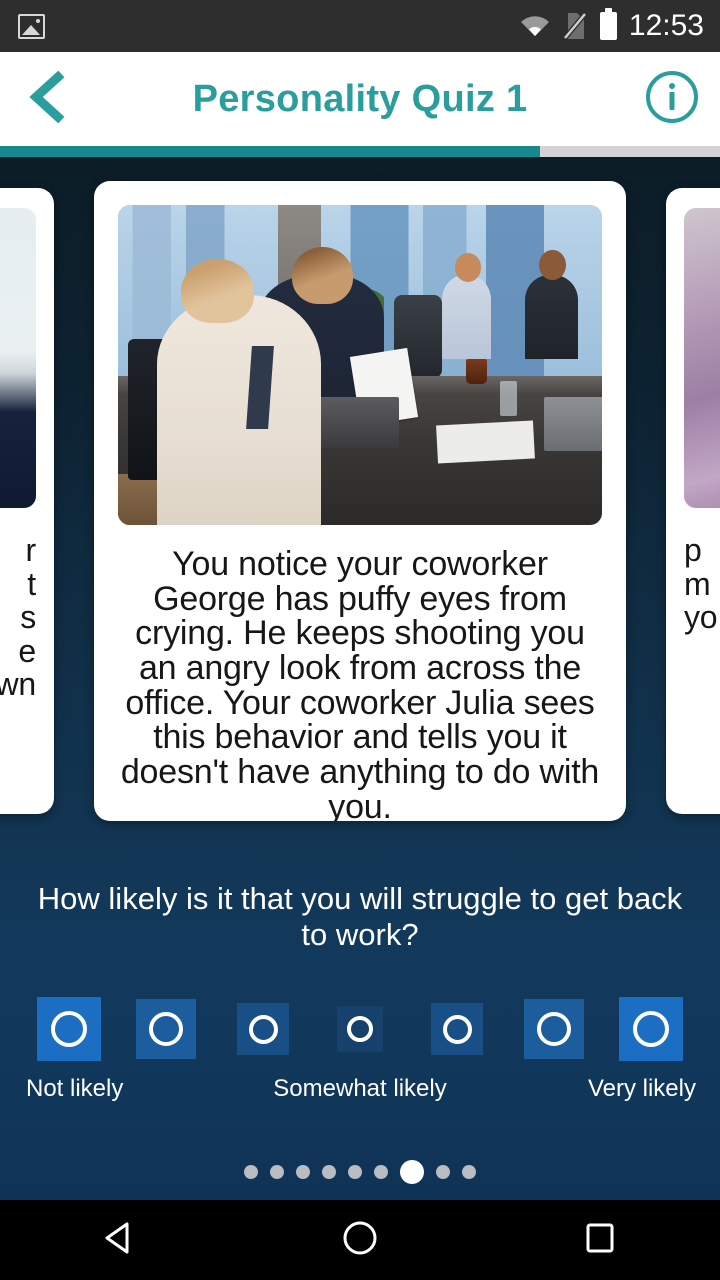 Image resolution: width=720 pixels, height=1280 pixels. I want to click on quiz-progress-fill, so click(270, 151).